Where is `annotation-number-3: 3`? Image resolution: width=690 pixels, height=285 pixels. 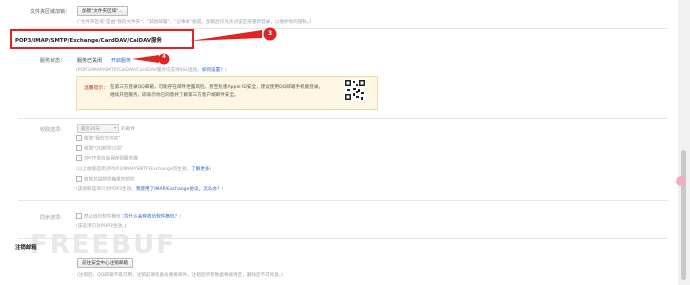
annotation-number-3: 3 is located at coordinates (270, 33).